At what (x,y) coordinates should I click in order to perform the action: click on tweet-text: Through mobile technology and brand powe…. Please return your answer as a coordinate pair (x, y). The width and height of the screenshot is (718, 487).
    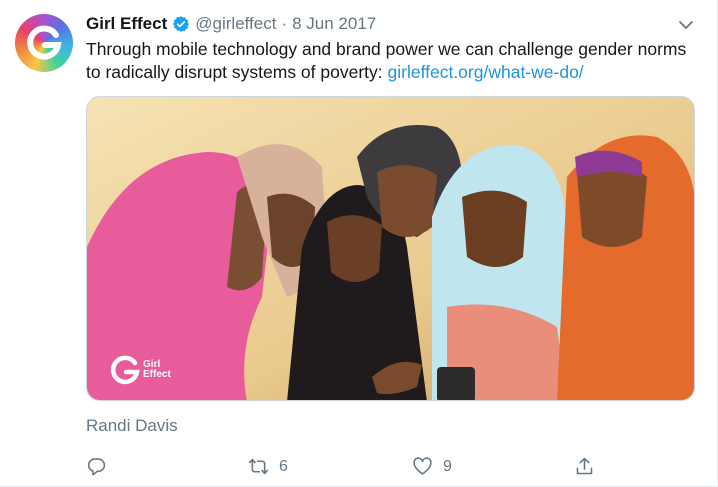
    Looking at the image, I should click on (391, 61).